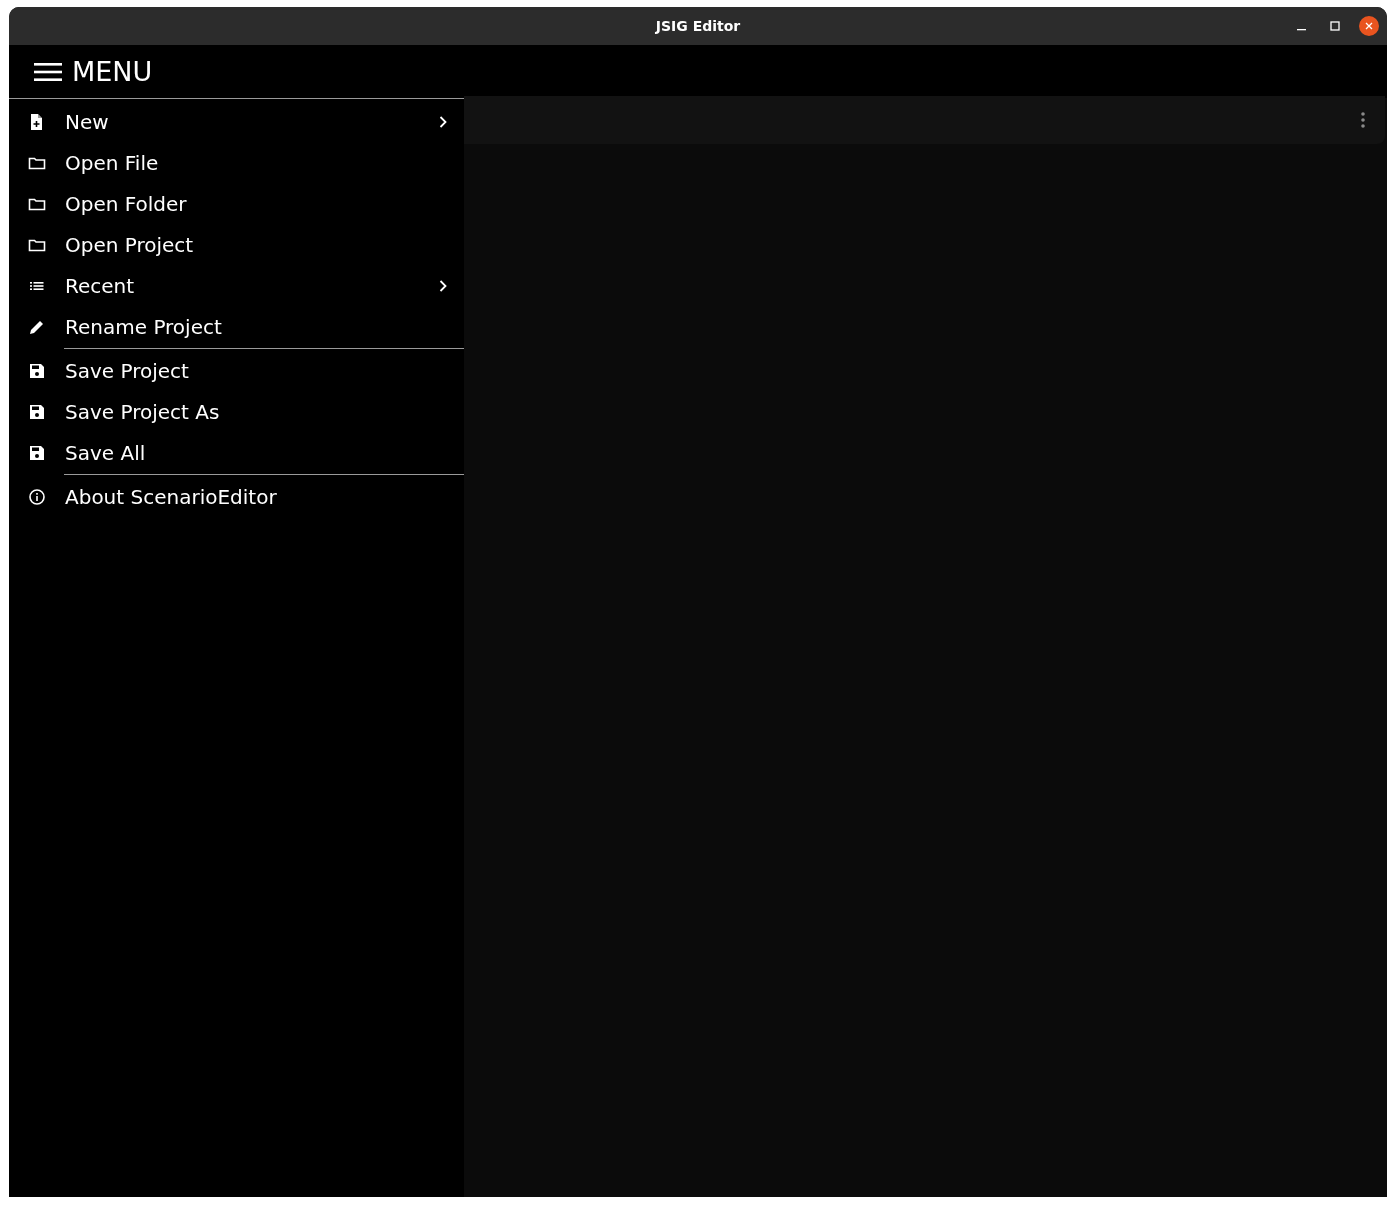  What do you see at coordinates (144, 327) in the screenshot?
I see `menu-item-label: Rename Project` at bounding box center [144, 327].